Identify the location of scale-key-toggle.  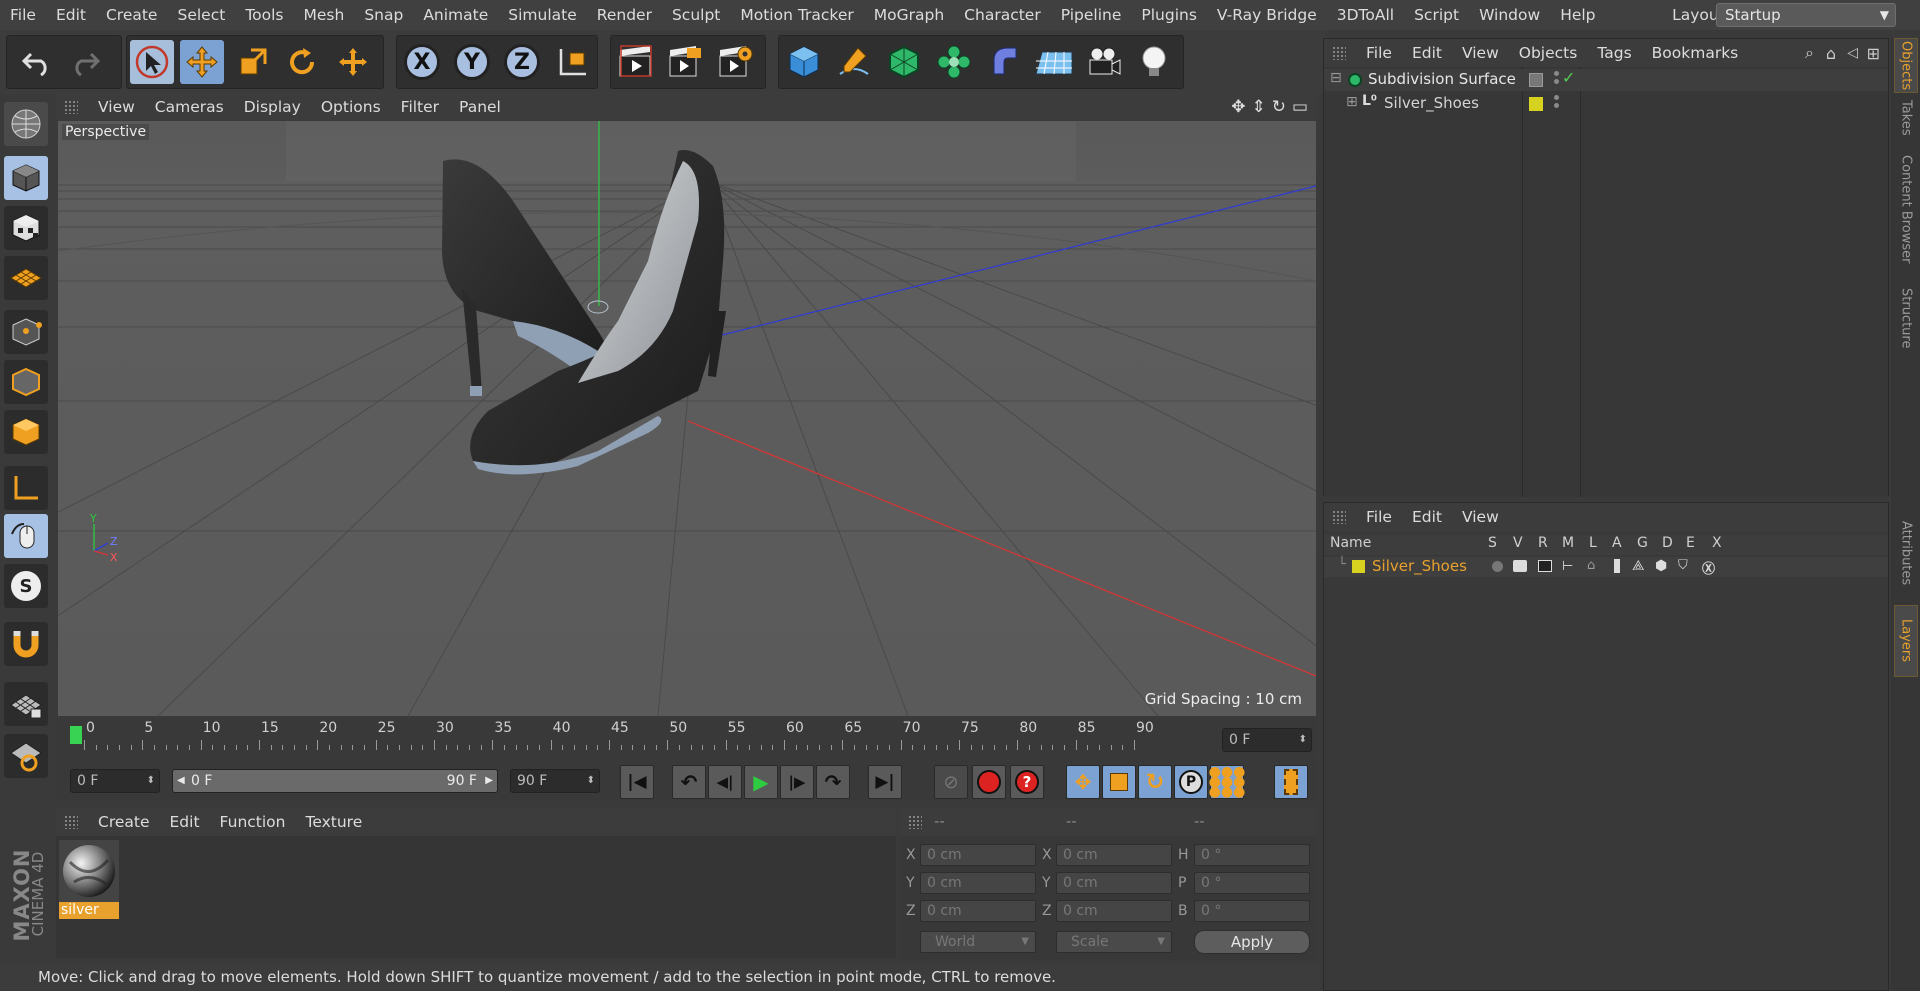
(1119, 782).